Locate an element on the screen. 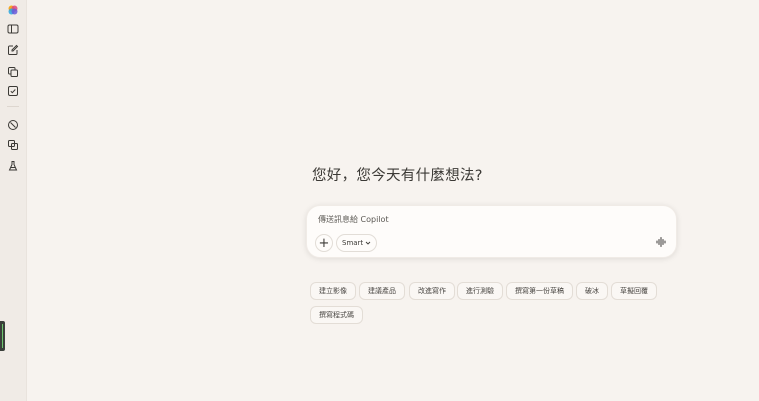 This screenshot has width=759, height=401. voice-button is located at coordinates (661, 242).